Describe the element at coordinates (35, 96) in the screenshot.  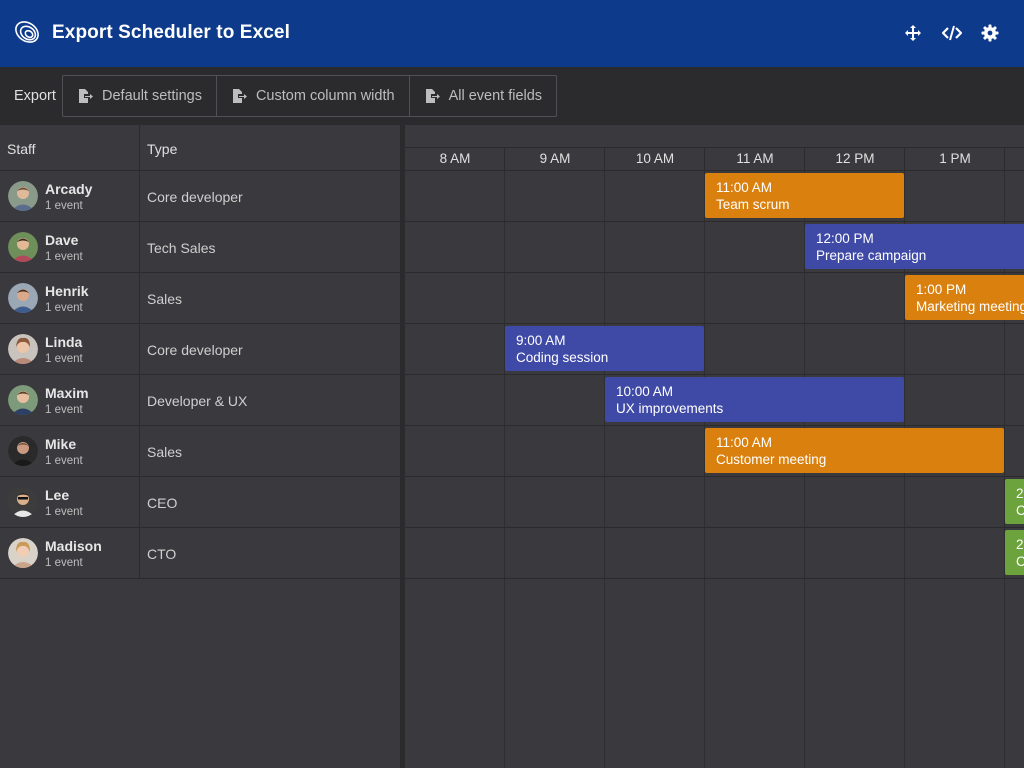
I see `export-label: Export` at that location.